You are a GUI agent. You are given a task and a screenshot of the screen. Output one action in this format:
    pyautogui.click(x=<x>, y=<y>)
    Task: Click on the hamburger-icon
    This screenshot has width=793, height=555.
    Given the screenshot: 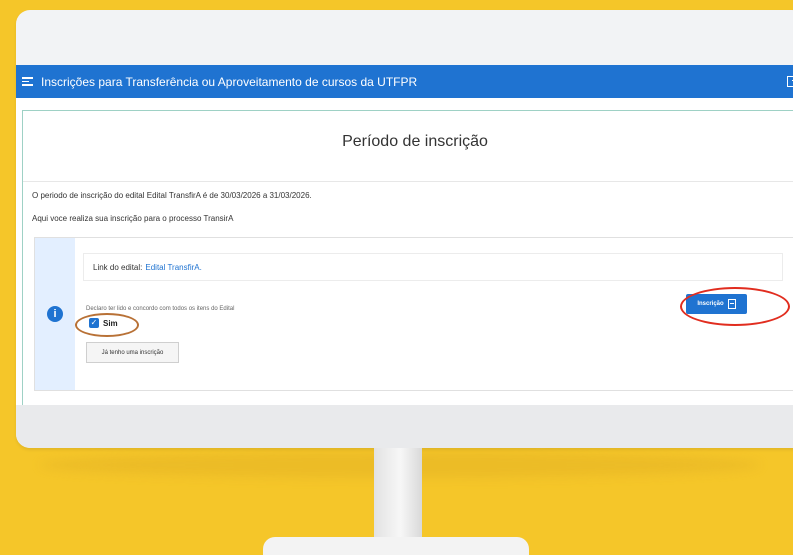 What is the action you would take?
    pyautogui.click(x=27, y=81)
    